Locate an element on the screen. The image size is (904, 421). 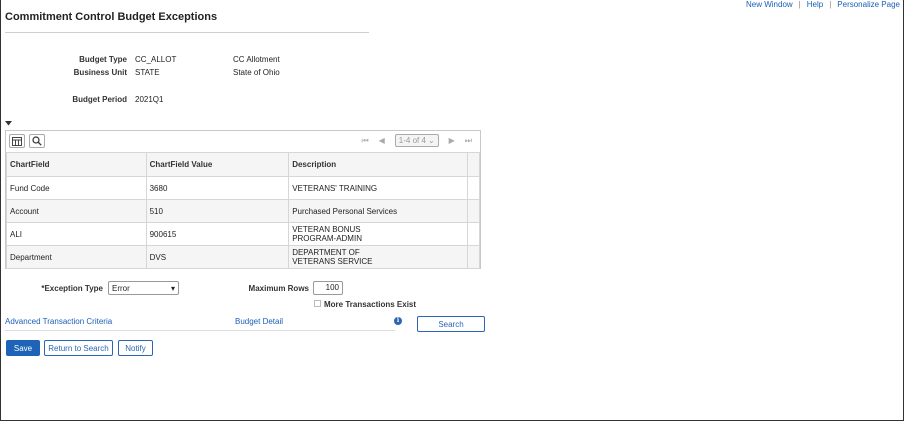
chartfield-value-cell: DVS is located at coordinates (217, 257).